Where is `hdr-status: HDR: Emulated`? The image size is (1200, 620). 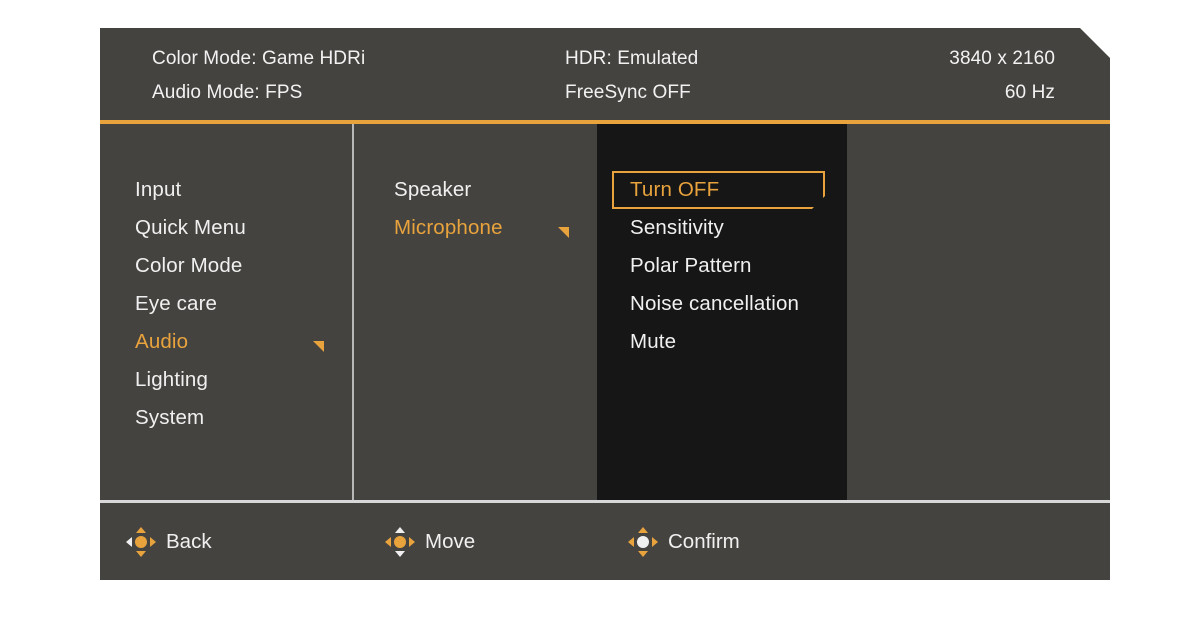 hdr-status: HDR: Emulated is located at coordinates (632, 58).